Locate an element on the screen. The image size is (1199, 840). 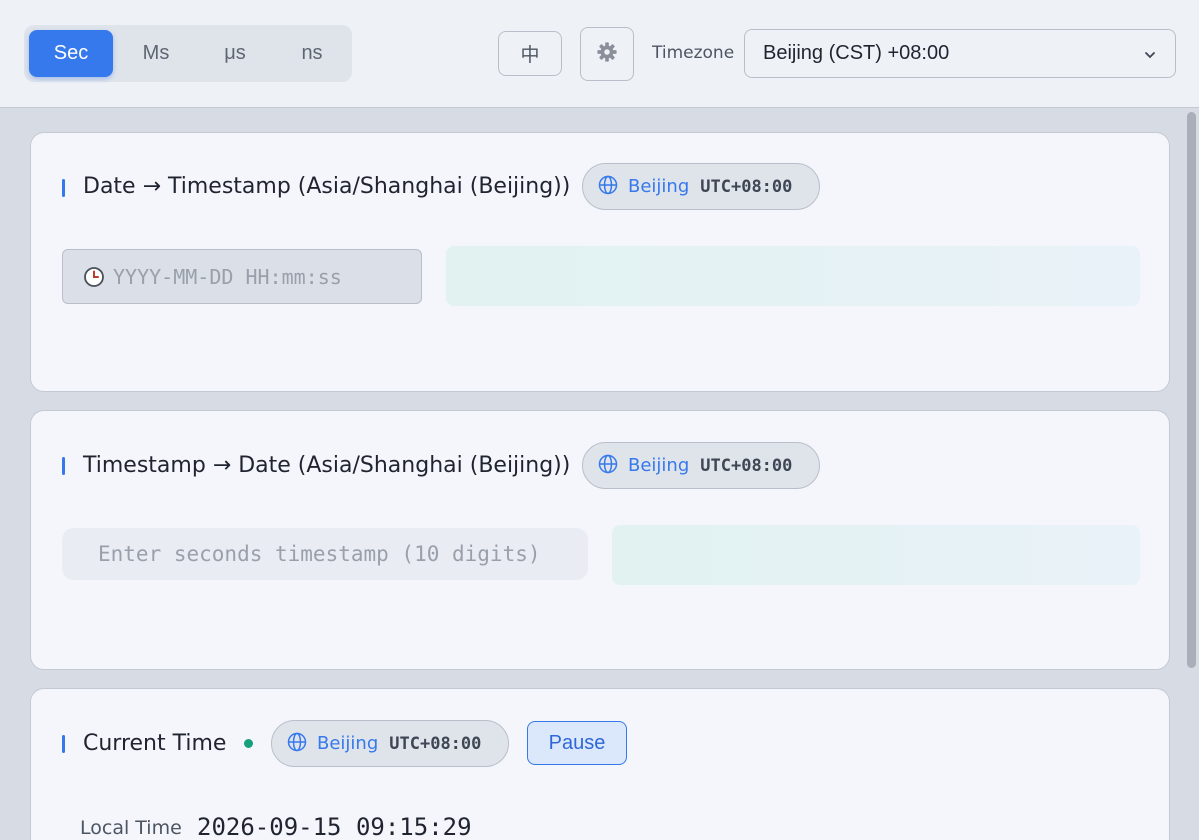
unit-ms-button: Ms is located at coordinates (156, 53).